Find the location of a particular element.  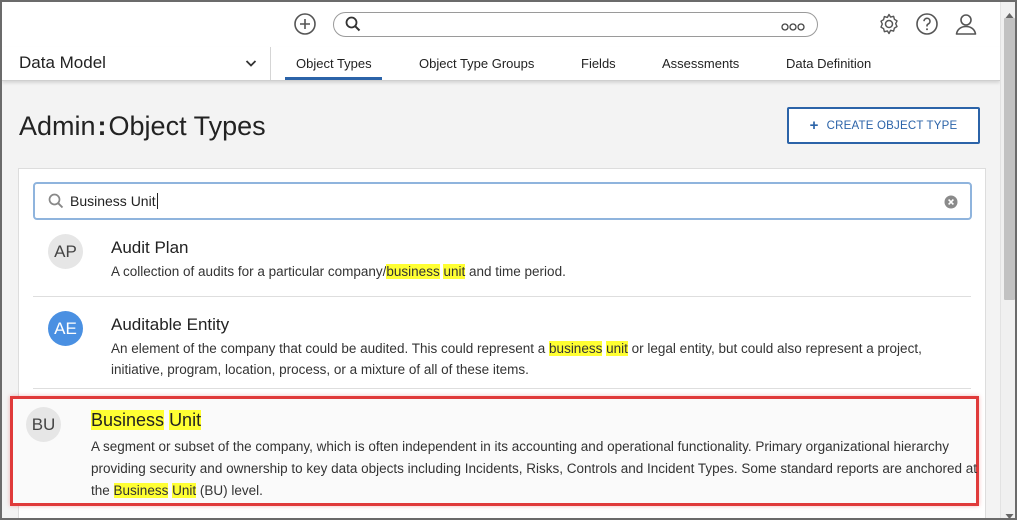

page-title: Admin:Object Types is located at coordinates (142, 126).